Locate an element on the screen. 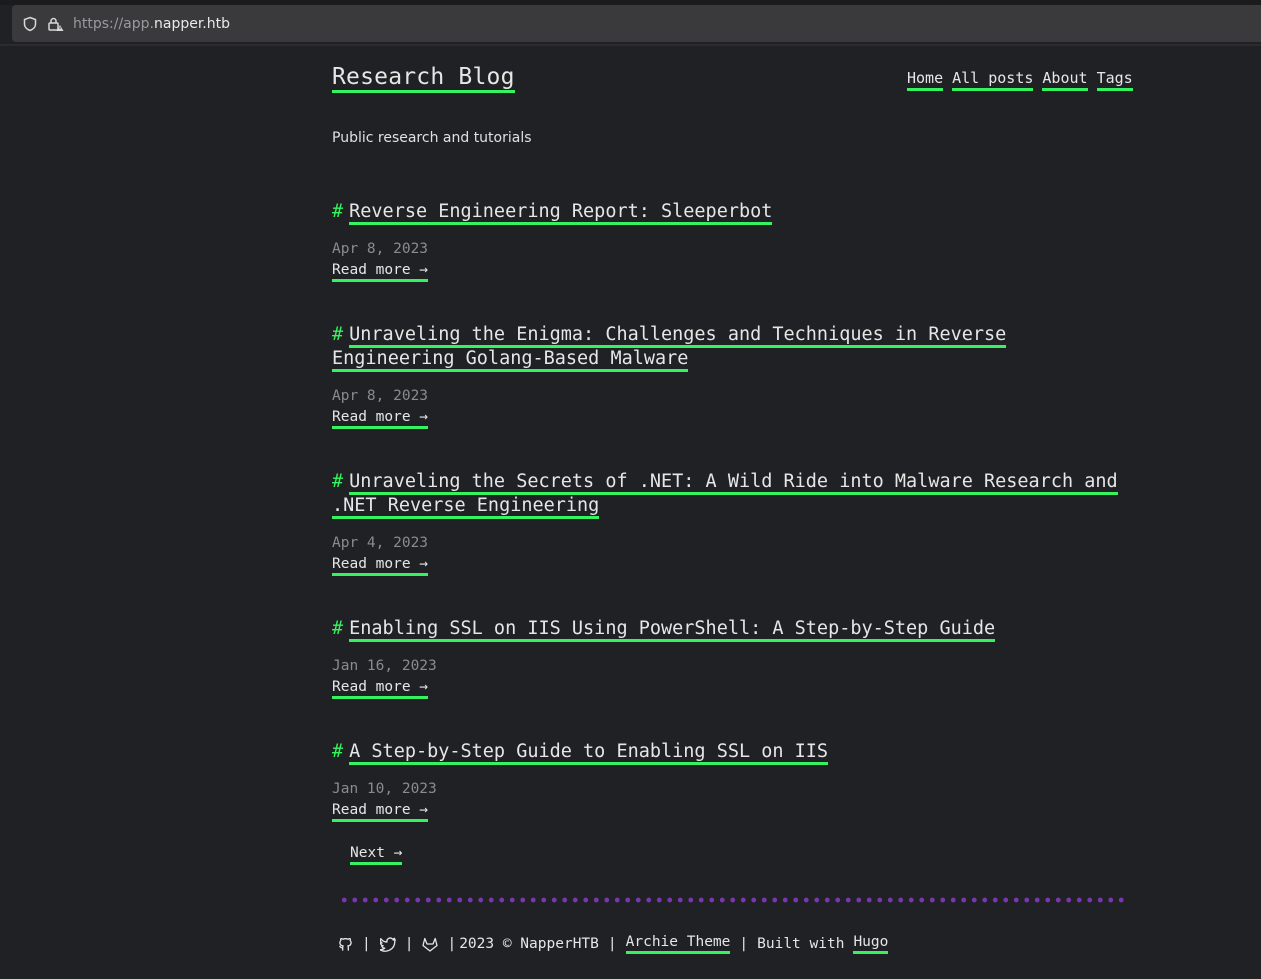 The image size is (1261, 979). github-icon is located at coordinates (345, 944).